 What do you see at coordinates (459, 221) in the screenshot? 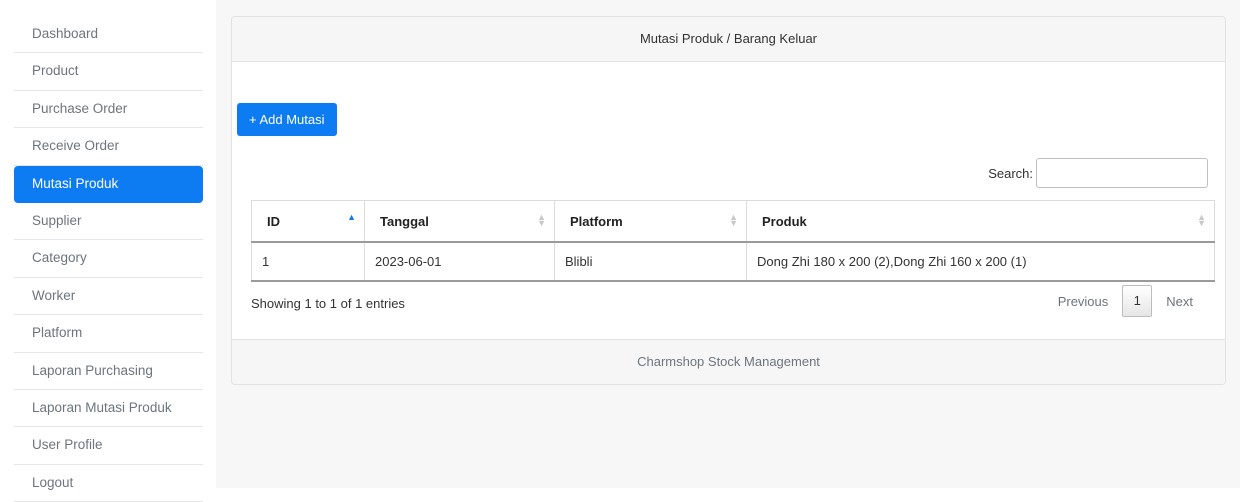
I see `column-header-tanggal: Tanggal ▲ ▼` at bounding box center [459, 221].